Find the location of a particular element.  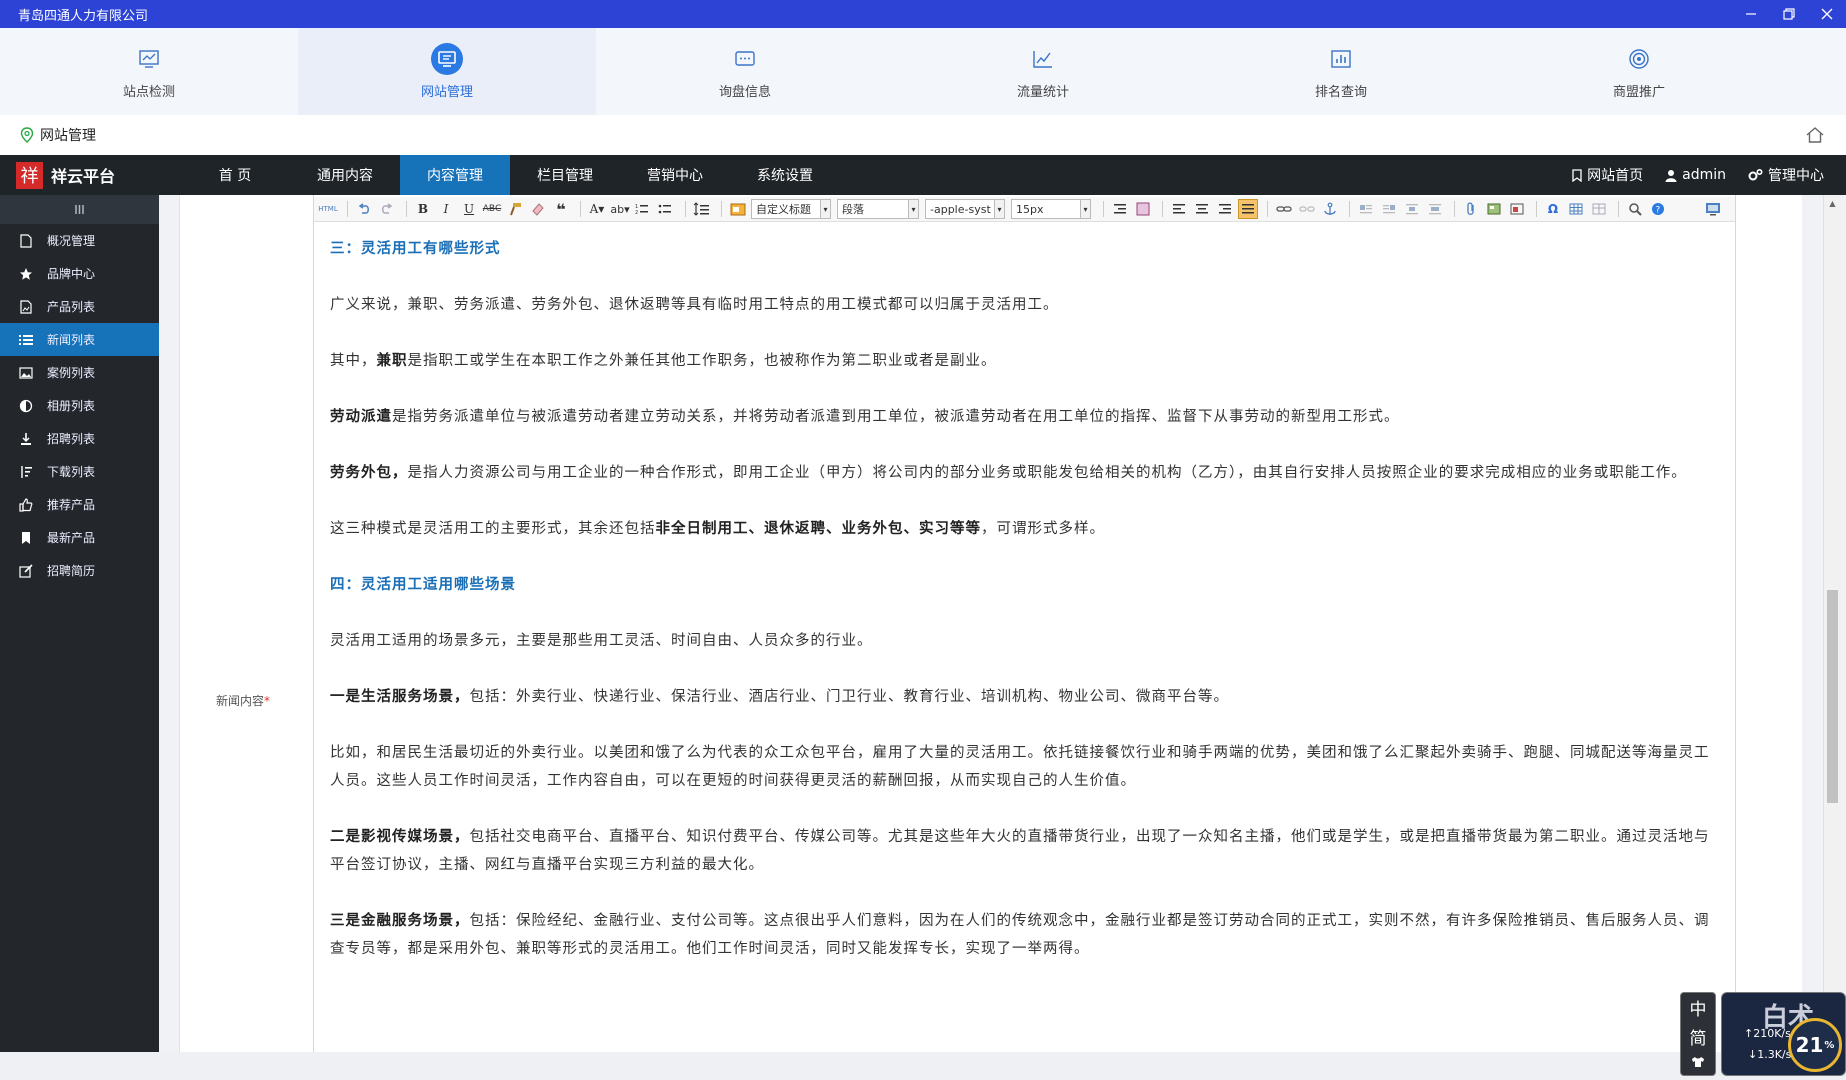

bold-run: 二是影视传媒场景， is located at coordinates (400, 837).